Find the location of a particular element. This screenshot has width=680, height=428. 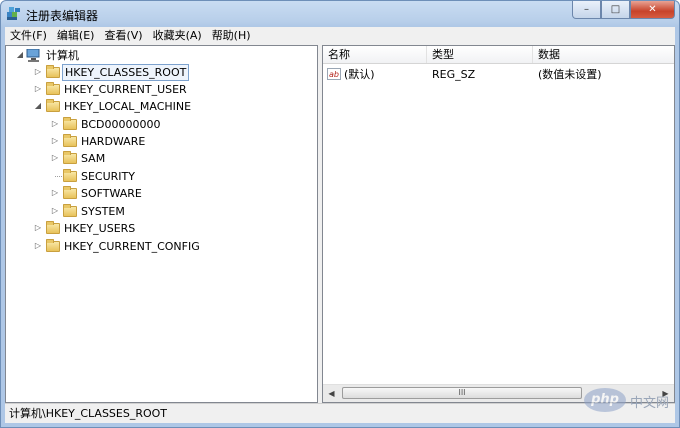

table-row: ab (默认) REG_SZ (数值未设置) is located at coordinates (498, 74).